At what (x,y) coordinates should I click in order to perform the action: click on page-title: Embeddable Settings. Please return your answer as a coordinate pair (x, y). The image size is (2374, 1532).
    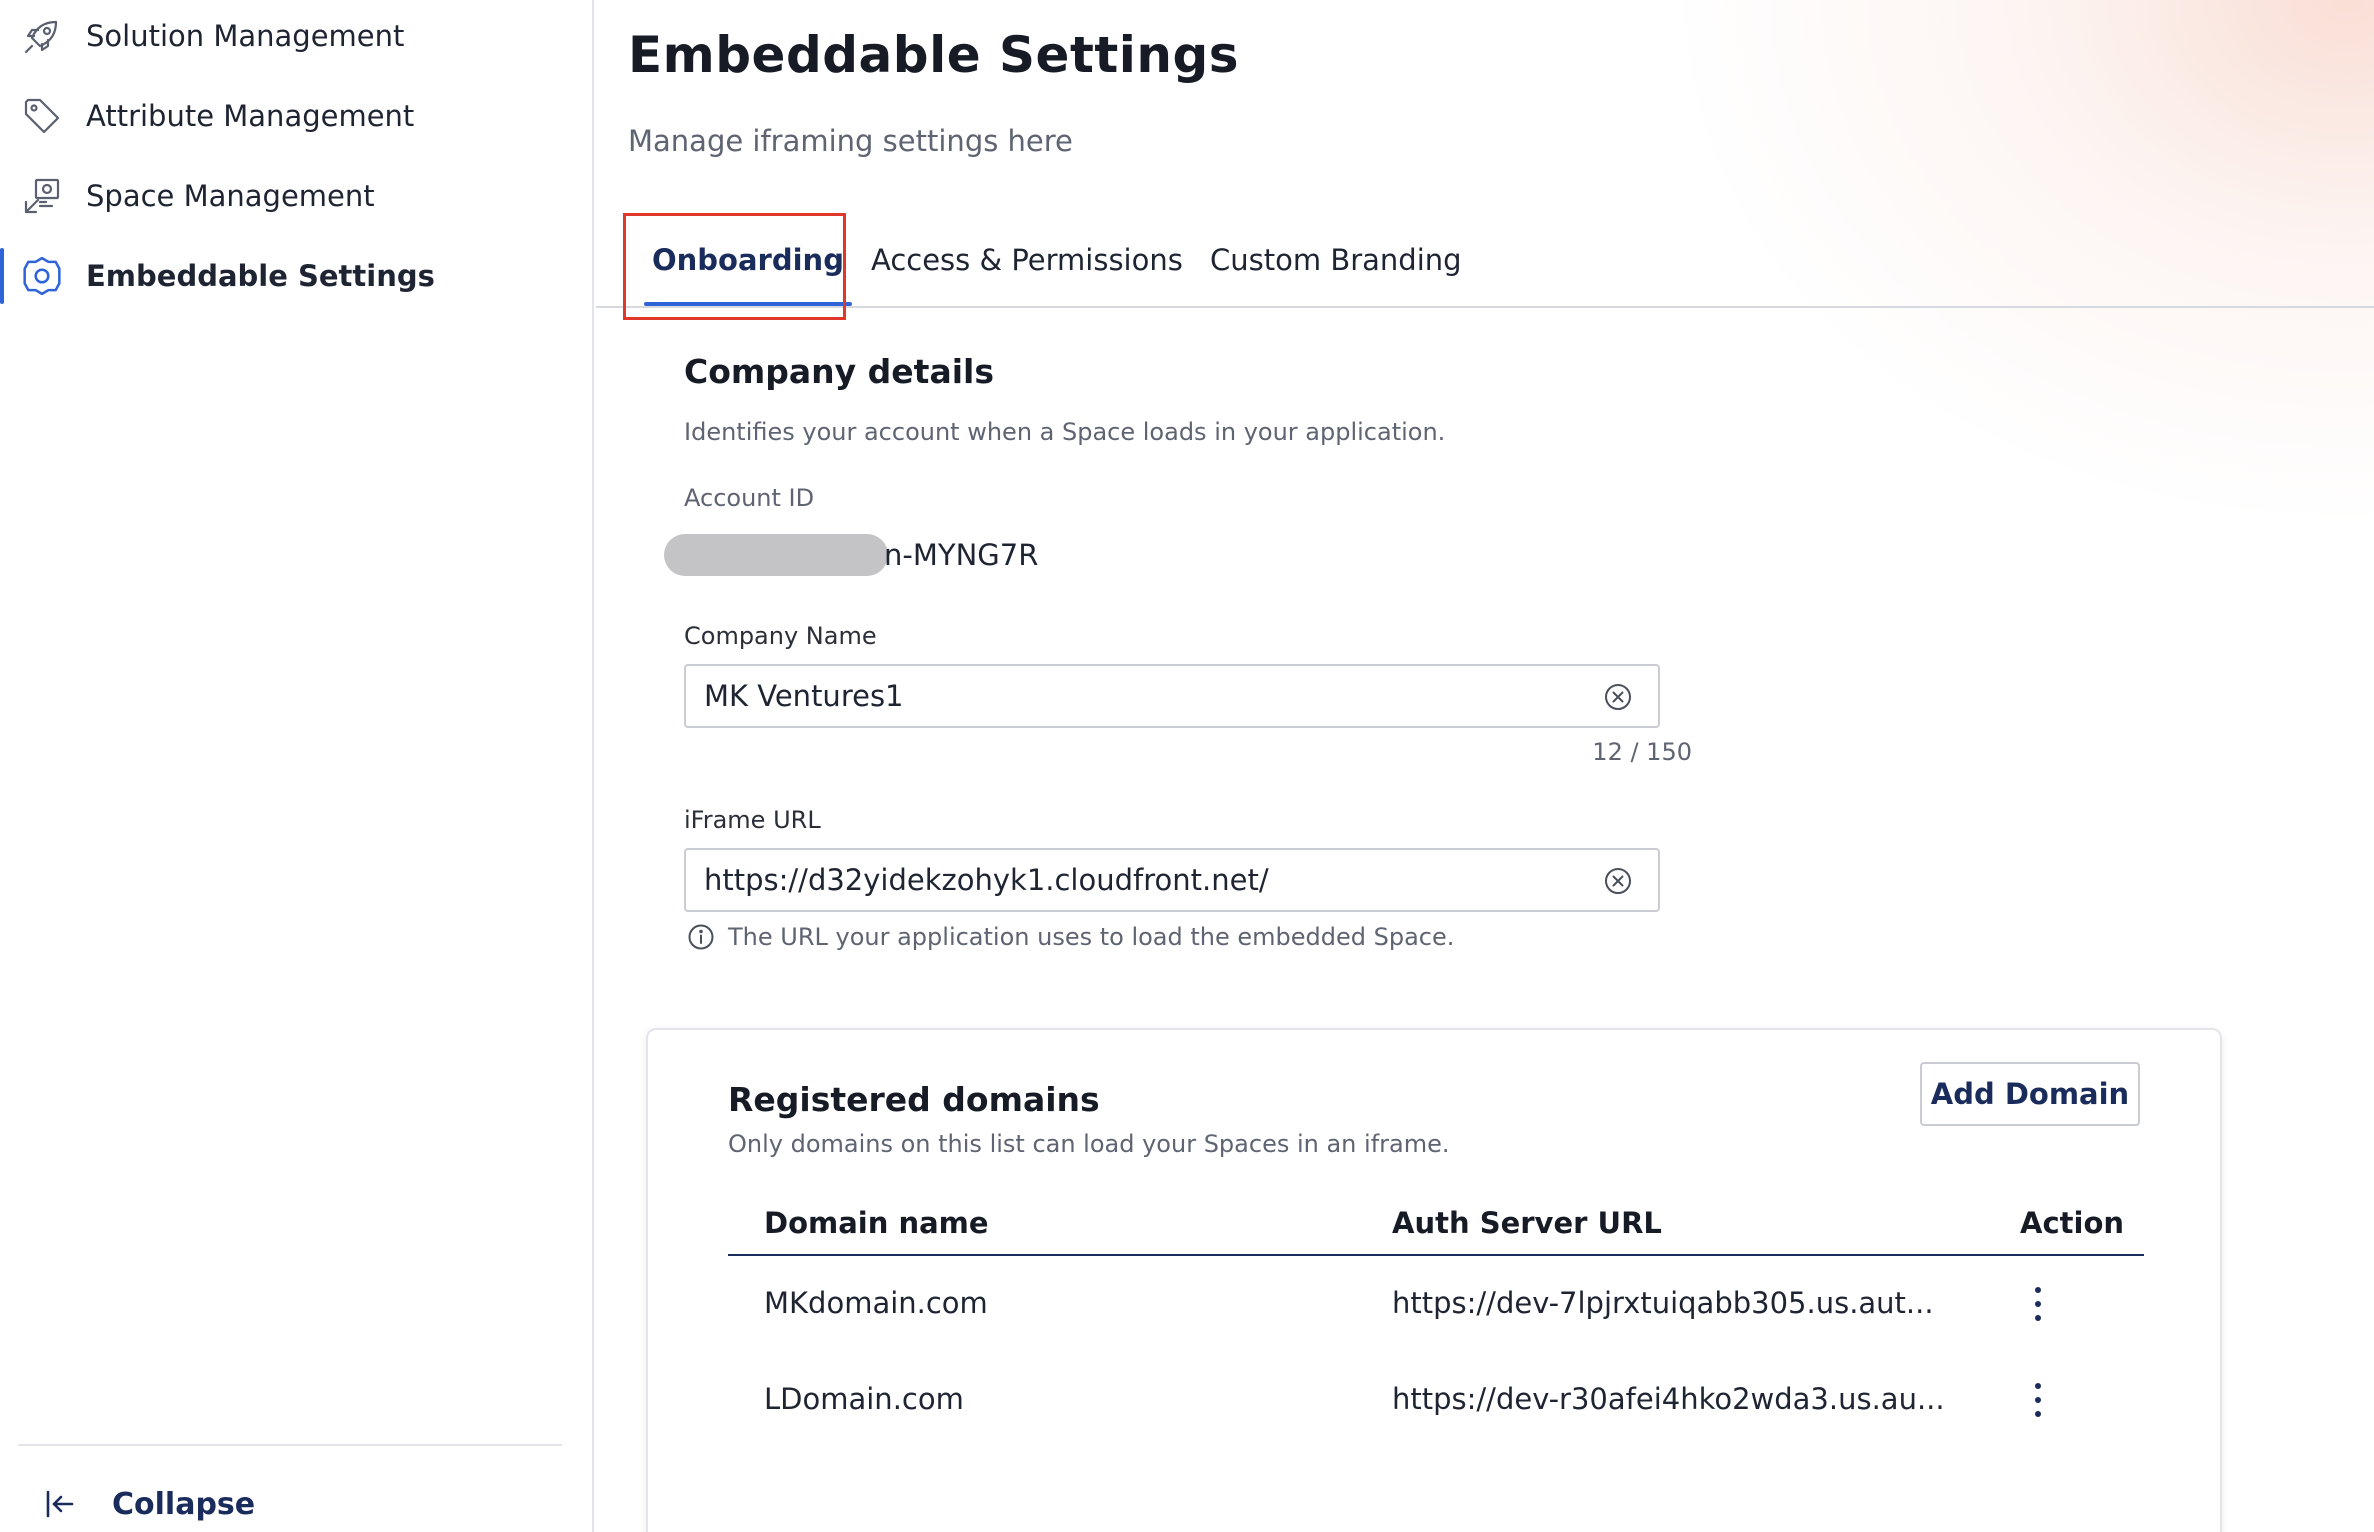
    Looking at the image, I should click on (934, 55).